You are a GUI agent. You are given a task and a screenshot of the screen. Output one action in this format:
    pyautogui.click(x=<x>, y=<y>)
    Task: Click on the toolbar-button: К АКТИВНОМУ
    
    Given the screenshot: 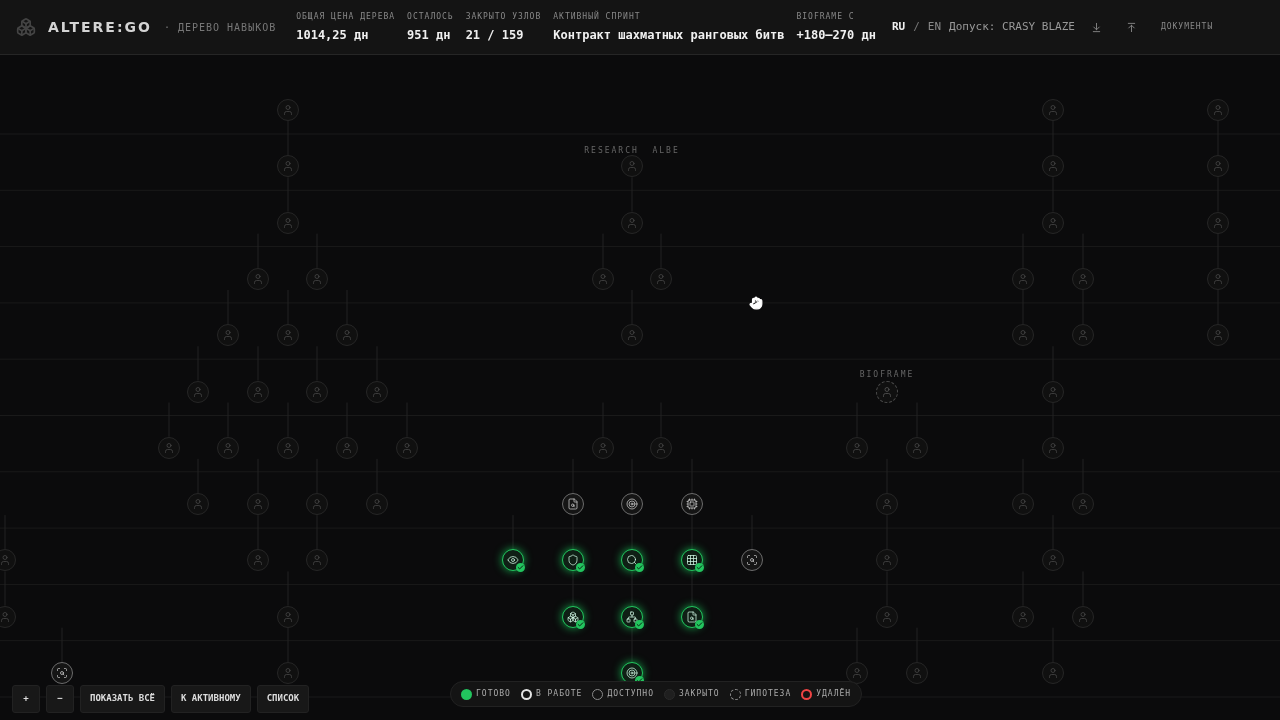 What is the action you would take?
    pyautogui.click(x=211, y=699)
    